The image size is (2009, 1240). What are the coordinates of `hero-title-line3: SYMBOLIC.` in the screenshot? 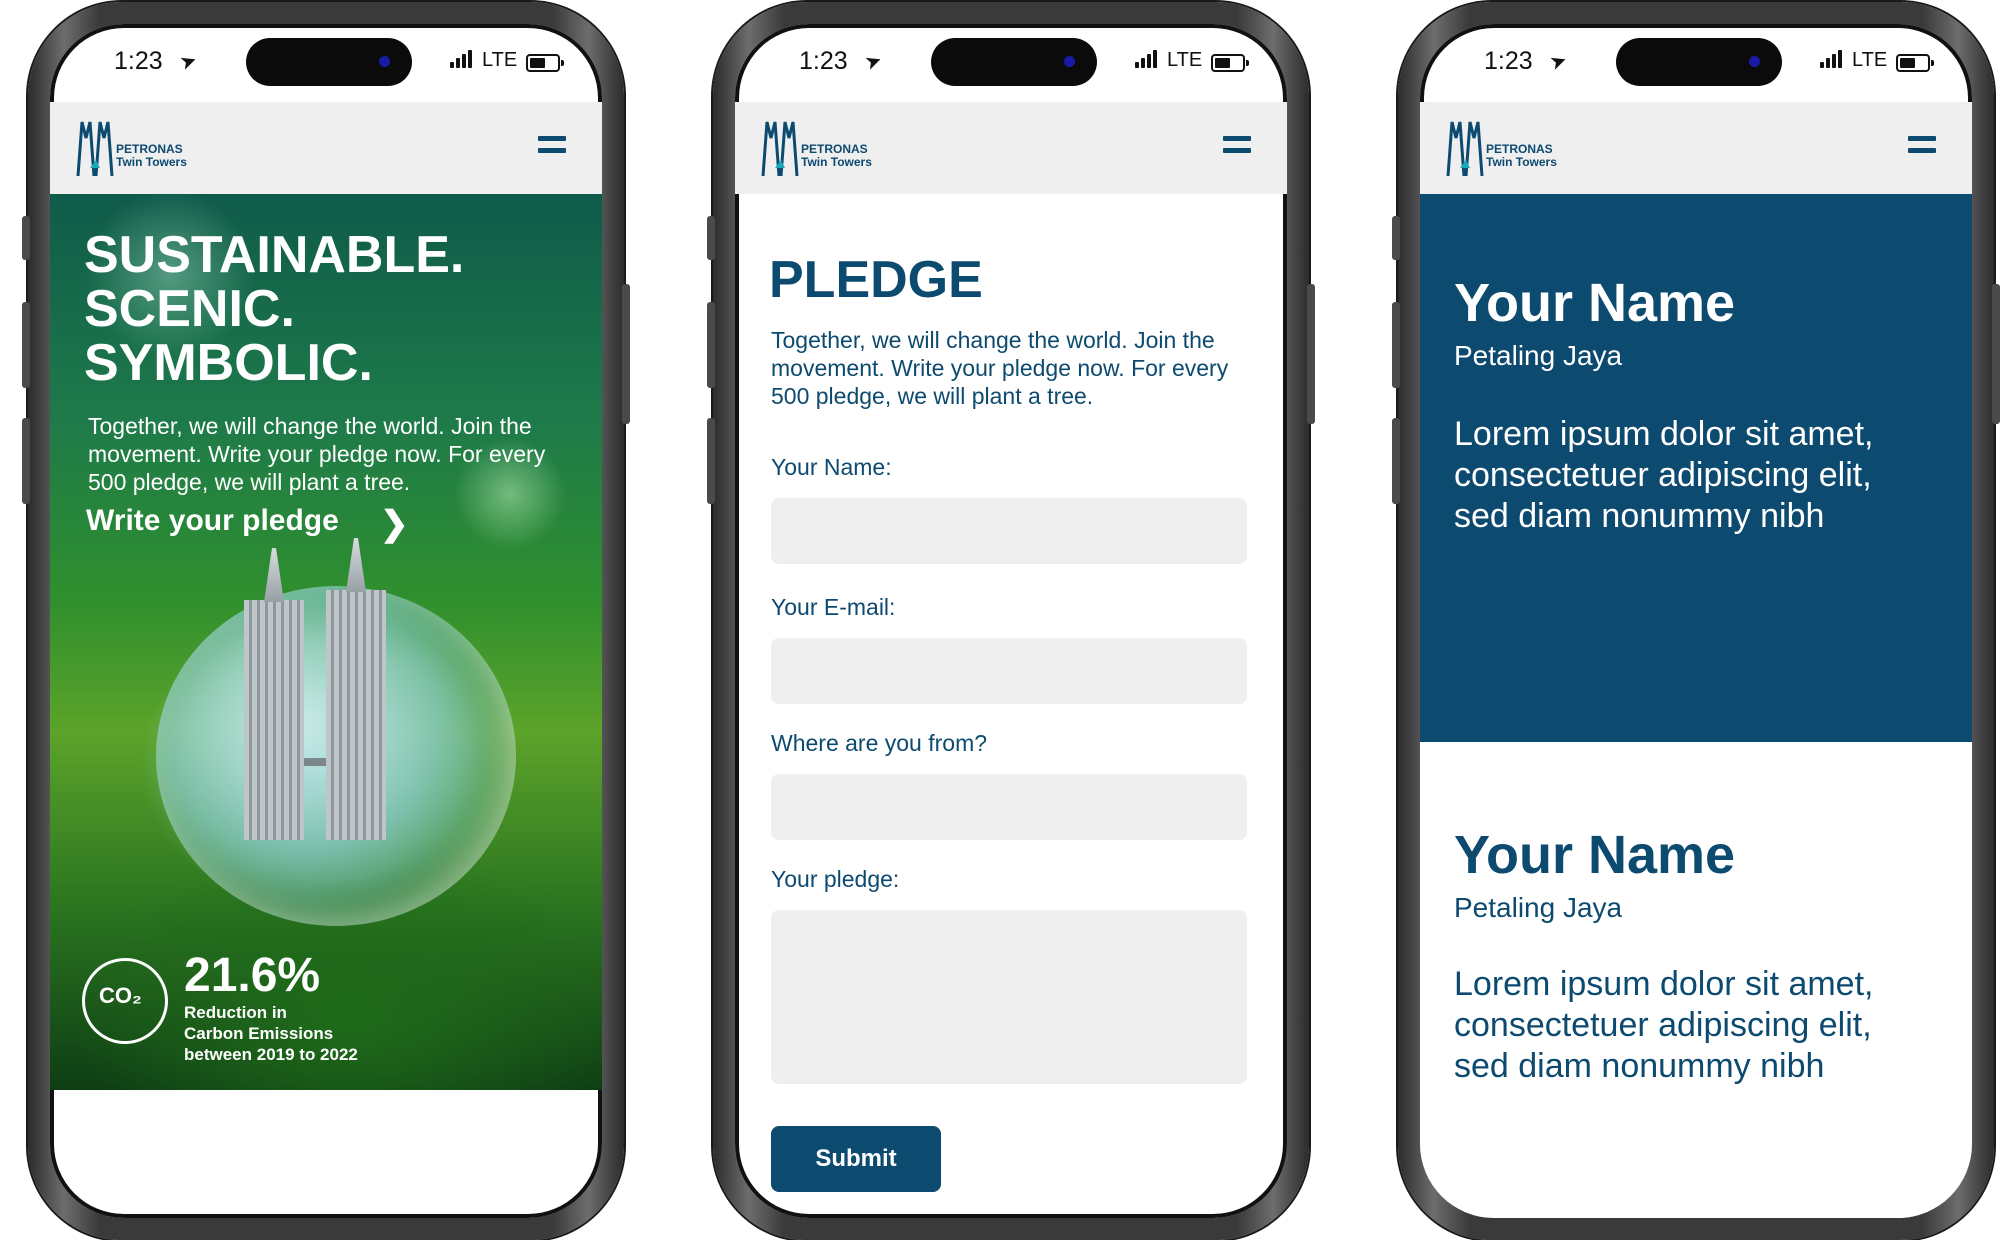 It's located at (228, 363).